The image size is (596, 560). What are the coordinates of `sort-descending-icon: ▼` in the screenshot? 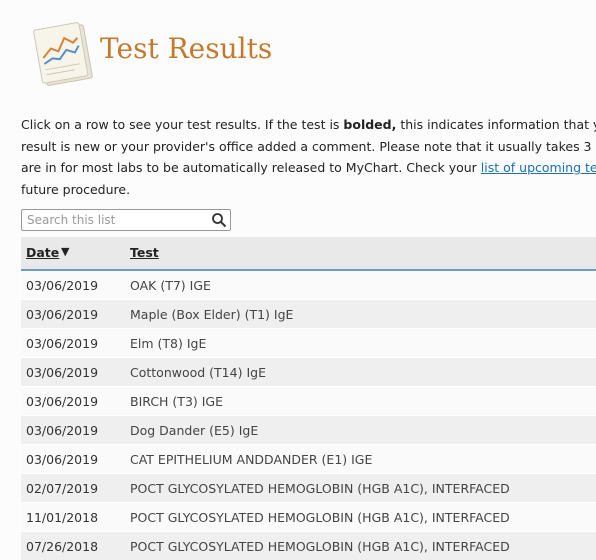 It's located at (65, 251).